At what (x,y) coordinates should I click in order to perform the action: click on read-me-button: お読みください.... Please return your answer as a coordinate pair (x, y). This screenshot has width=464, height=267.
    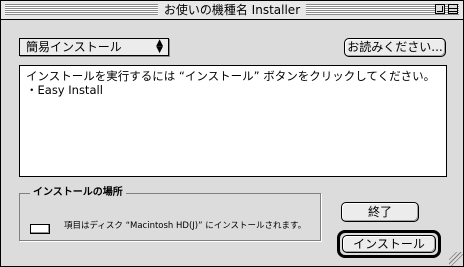
    Looking at the image, I should click on (395, 47).